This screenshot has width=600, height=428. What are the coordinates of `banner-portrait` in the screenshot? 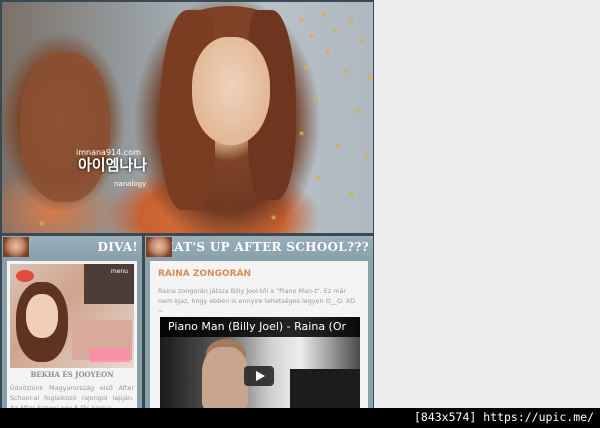 It's located at (231, 91).